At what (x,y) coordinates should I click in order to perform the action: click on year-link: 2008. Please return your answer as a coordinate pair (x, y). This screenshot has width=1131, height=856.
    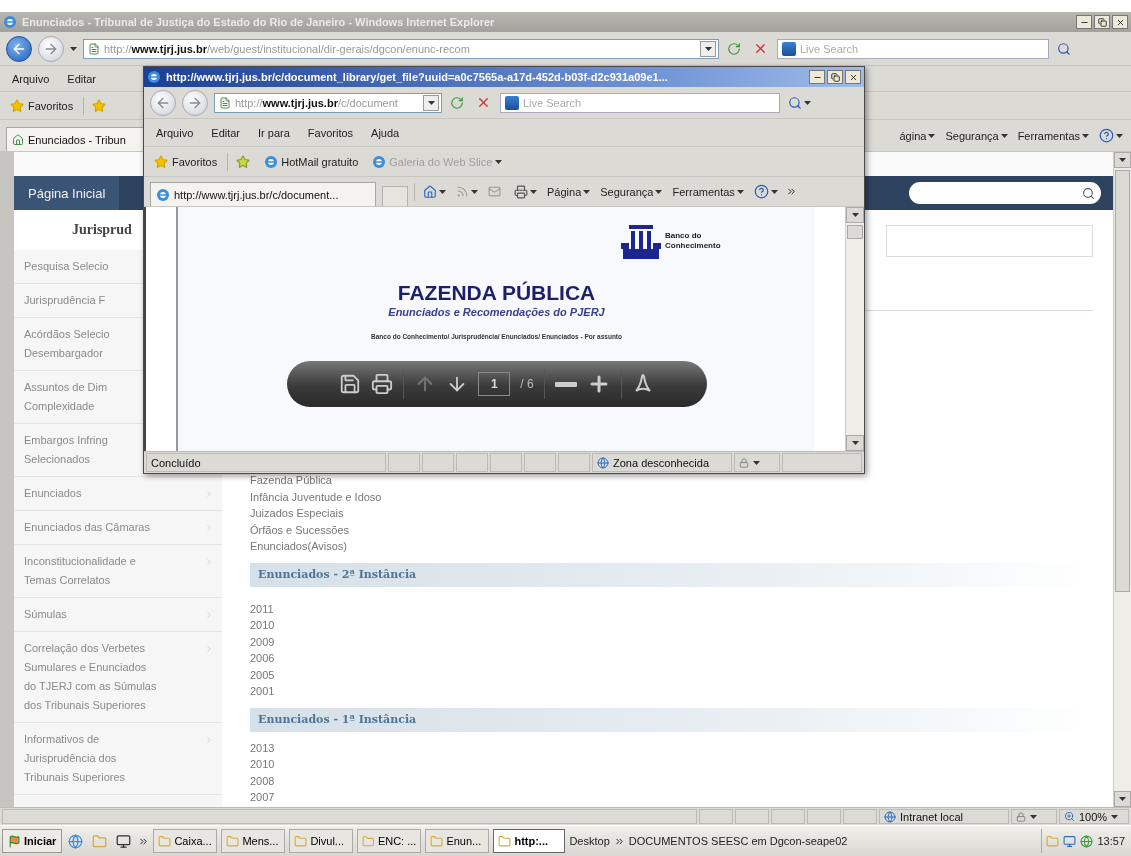
    Looking at the image, I should click on (262, 780).